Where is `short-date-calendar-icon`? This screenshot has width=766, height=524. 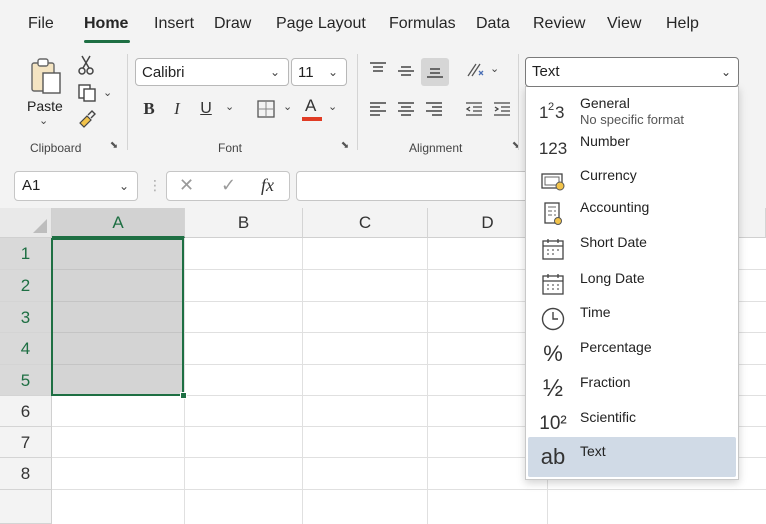 short-date-calendar-icon is located at coordinates (553, 249).